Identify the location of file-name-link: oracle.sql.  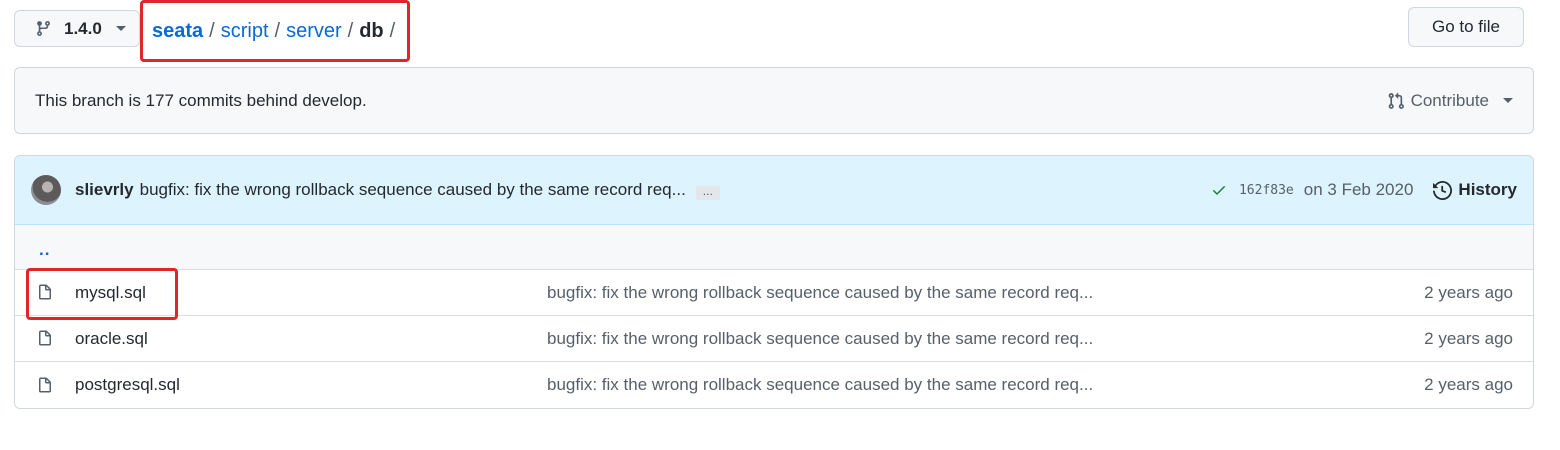
(111, 339).